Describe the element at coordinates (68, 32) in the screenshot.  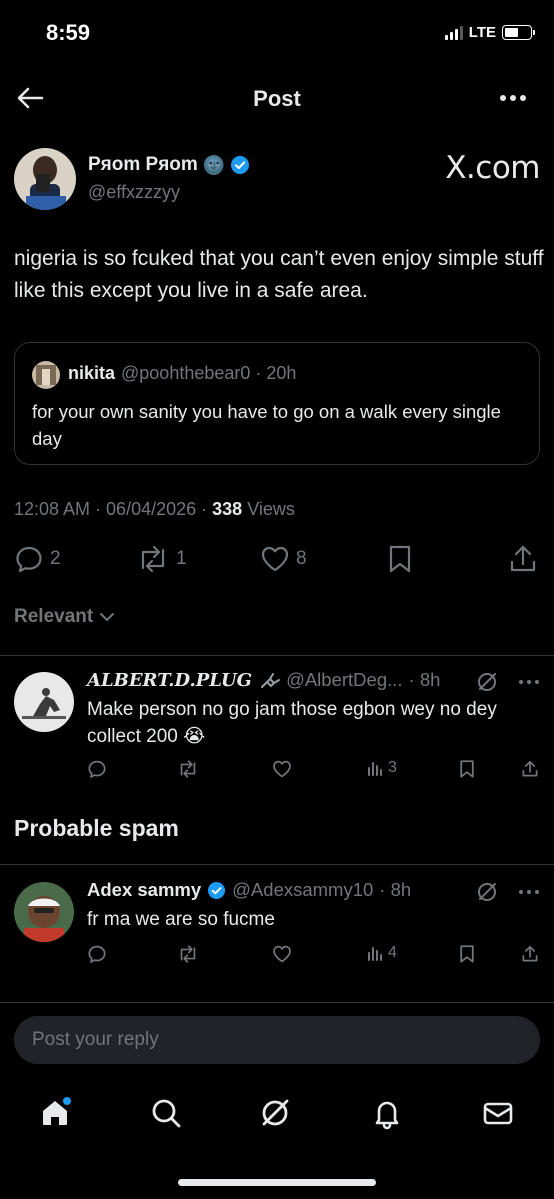
I see `status-time: 8:59` at that location.